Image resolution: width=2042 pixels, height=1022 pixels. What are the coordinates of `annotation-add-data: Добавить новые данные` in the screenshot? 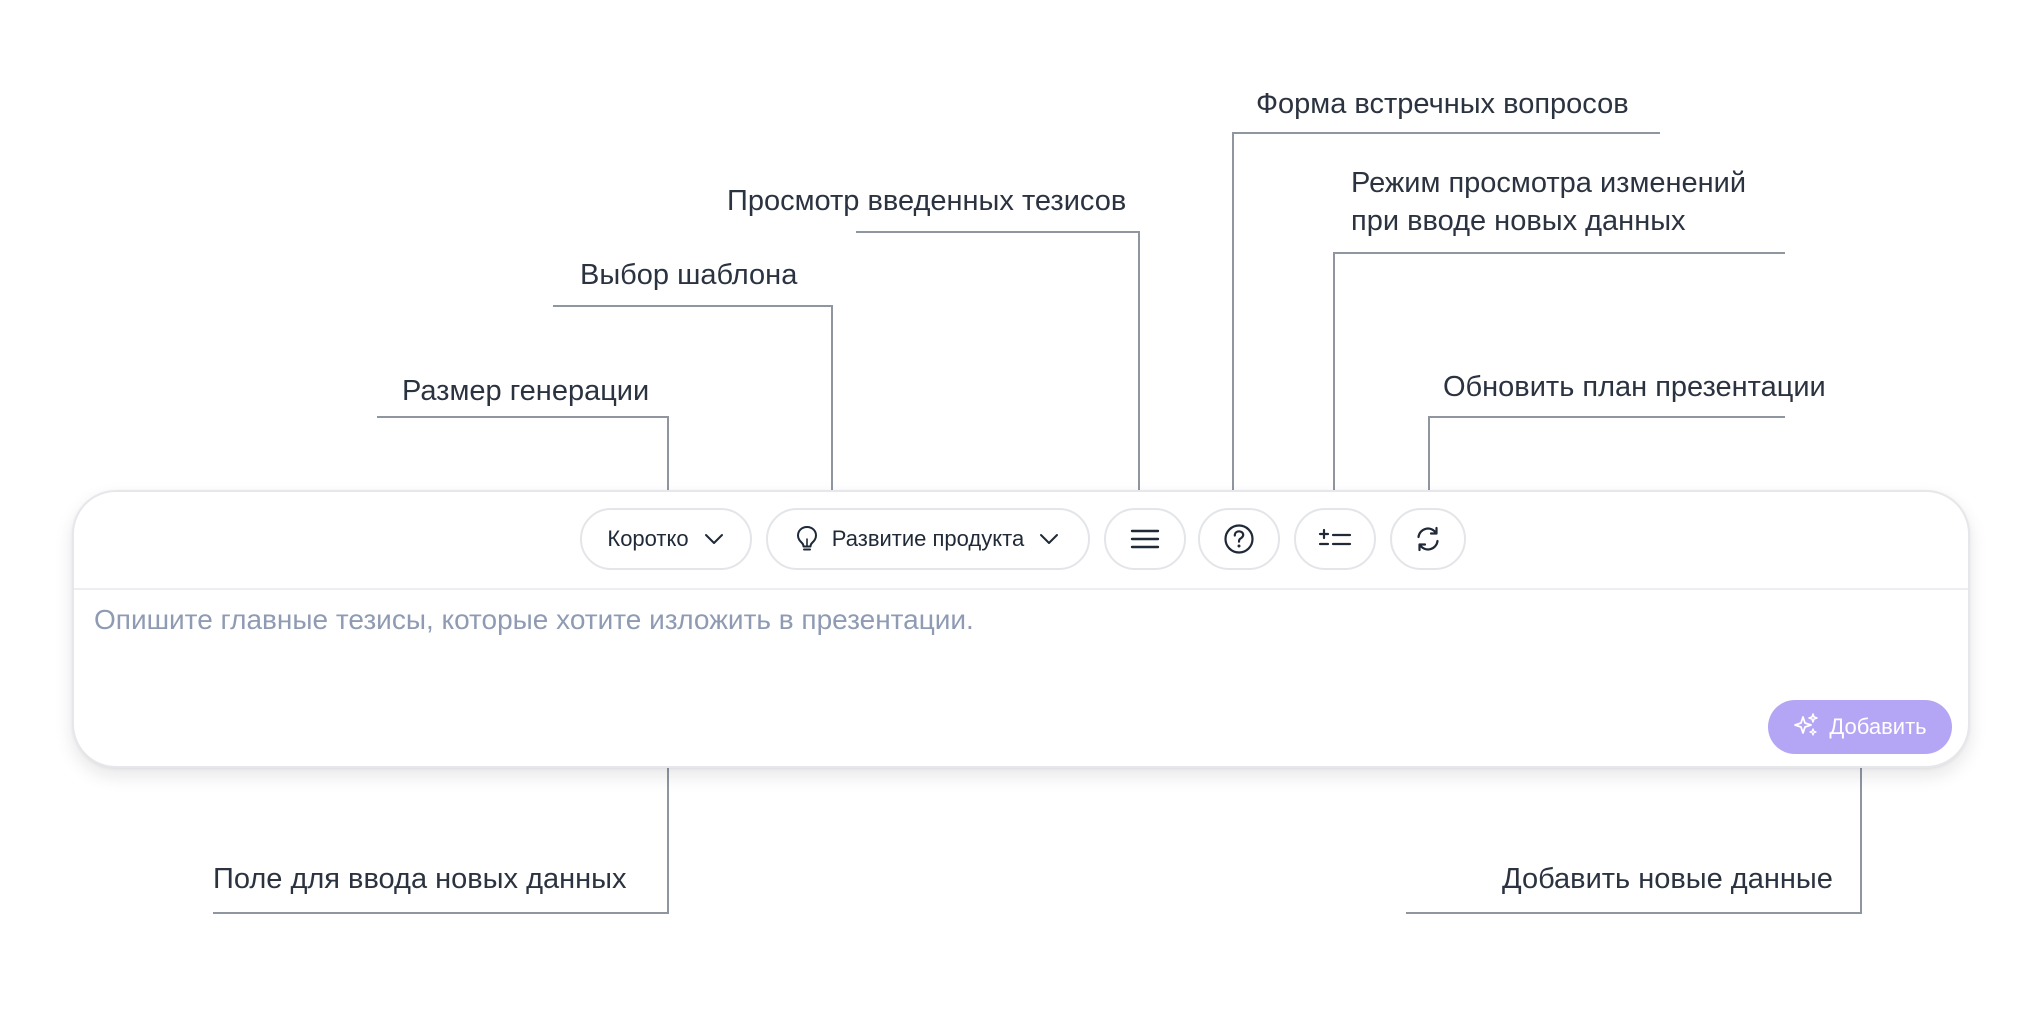 It's located at (1667, 879).